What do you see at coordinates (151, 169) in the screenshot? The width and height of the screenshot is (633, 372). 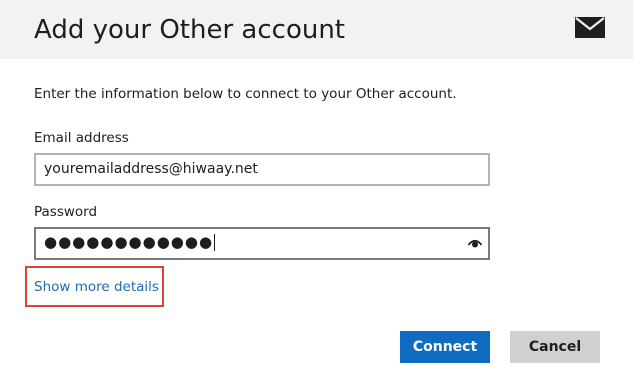 I see `email-value: youremailaddress@hiwaay.net` at bounding box center [151, 169].